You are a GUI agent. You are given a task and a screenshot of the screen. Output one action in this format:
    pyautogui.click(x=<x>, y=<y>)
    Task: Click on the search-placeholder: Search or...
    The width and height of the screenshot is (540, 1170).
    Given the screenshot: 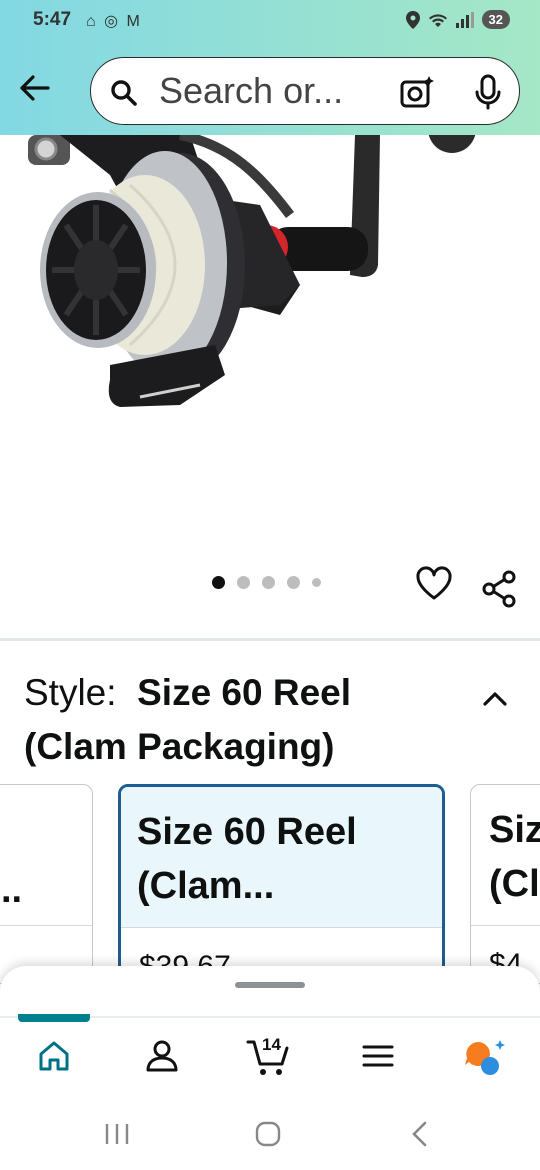 What is the action you would take?
    pyautogui.click(x=251, y=90)
    